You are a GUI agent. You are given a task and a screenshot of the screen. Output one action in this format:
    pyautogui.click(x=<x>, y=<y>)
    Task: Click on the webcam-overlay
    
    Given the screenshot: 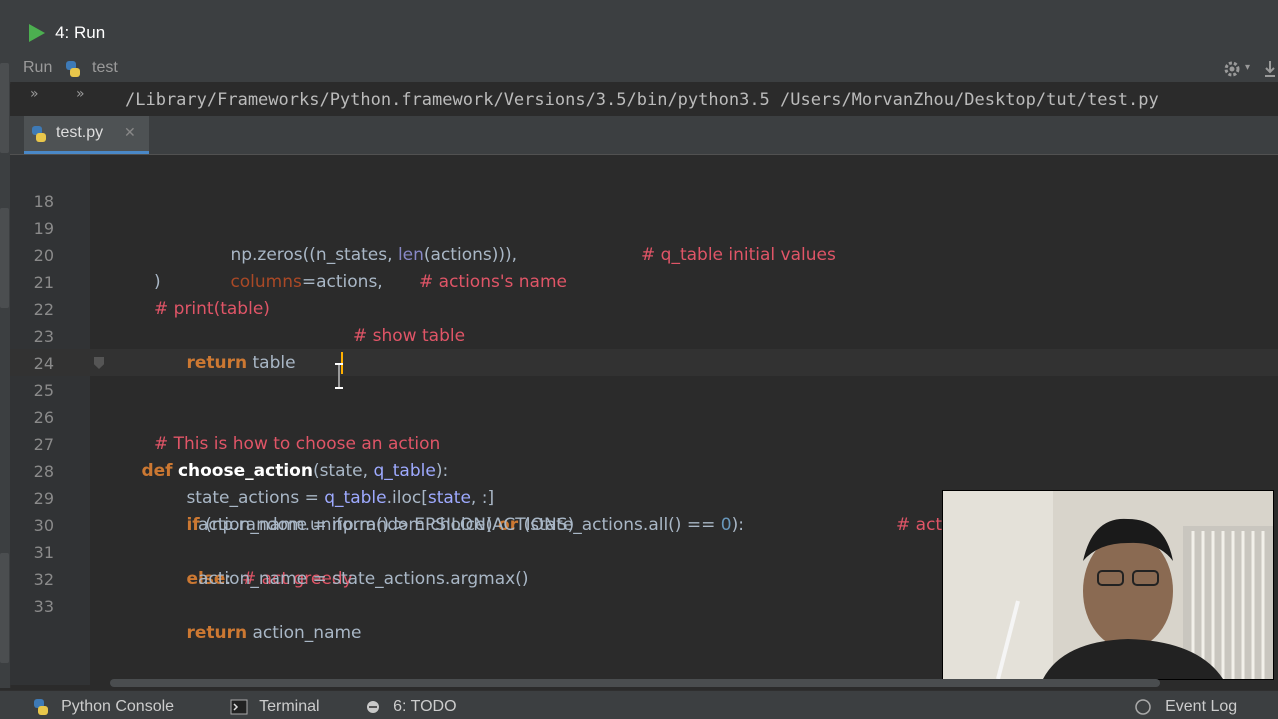 What is the action you would take?
    pyautogui.click(x=1108, y=585)
    